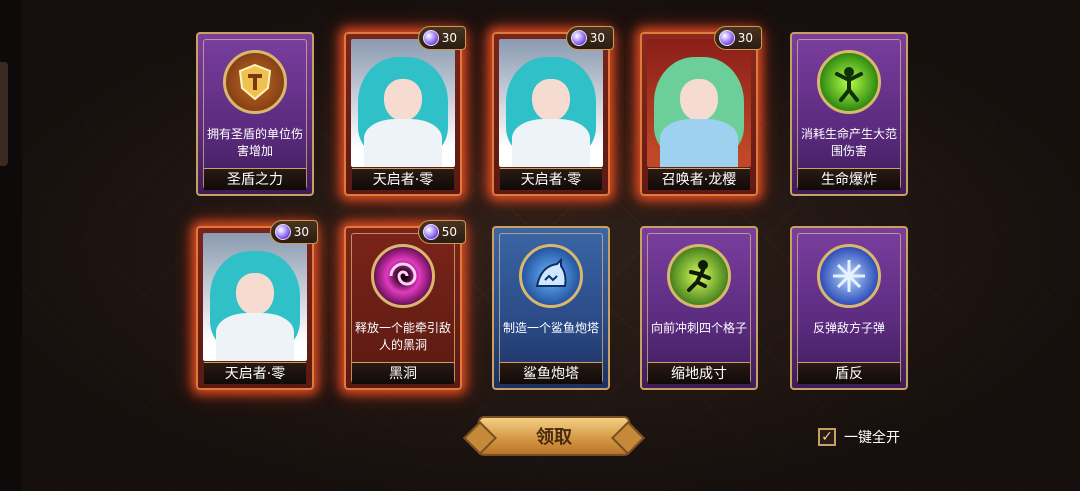 Image resolution: width=1080 pixels, height=491 pixels. Describe the element at coordinates (849, 82) in the screenshot. I see `explosion-icon` at that location.